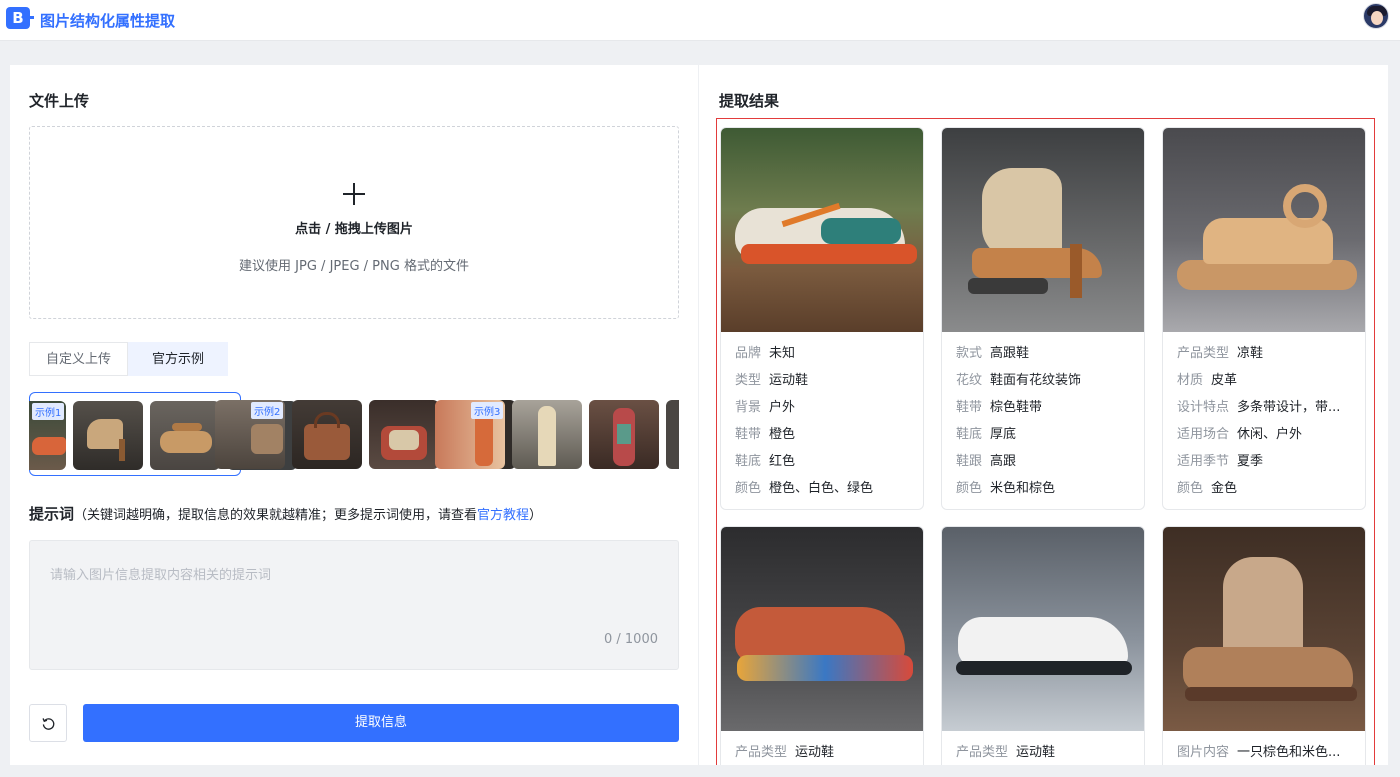 This screenshot has width=1400, height=777. What do you see at coordinates (503, 515) in the screenshot?
I see `official-tutorial-link: 官方教程` at bounding box center [503, 515].